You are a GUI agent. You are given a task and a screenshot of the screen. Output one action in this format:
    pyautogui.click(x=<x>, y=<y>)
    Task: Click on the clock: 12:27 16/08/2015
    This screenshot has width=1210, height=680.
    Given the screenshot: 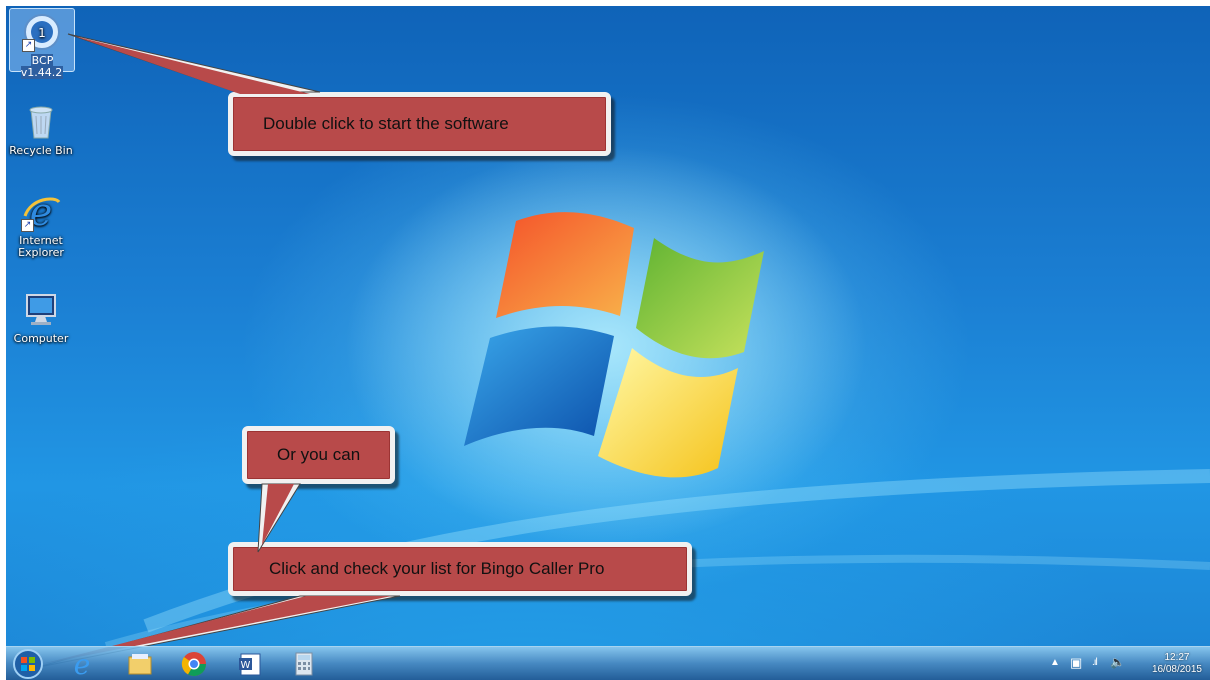 What is the action you would take?
    pyautogui.click(x=1177, y=664)
    